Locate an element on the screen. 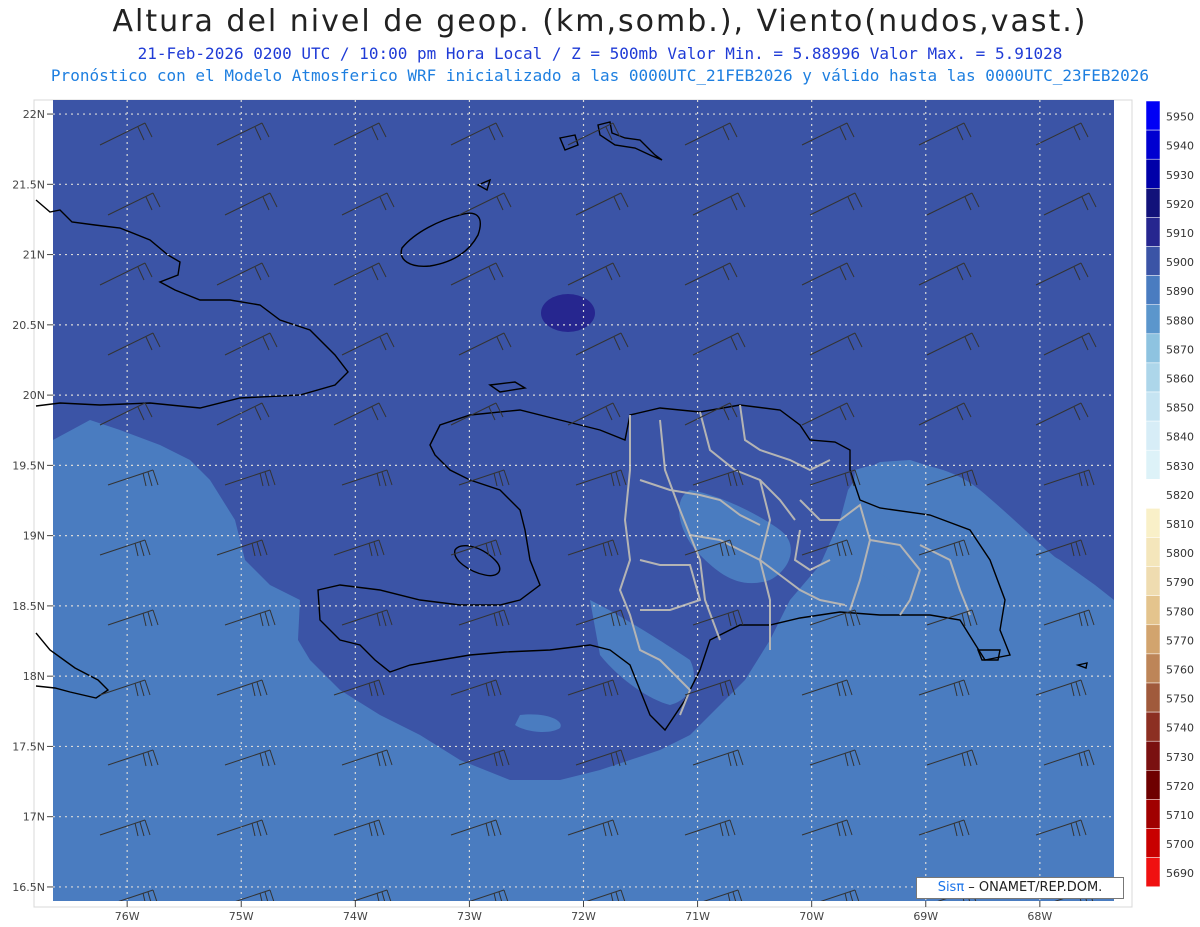  colorbar-label: 5900 is located at coordinates (1180, 262).